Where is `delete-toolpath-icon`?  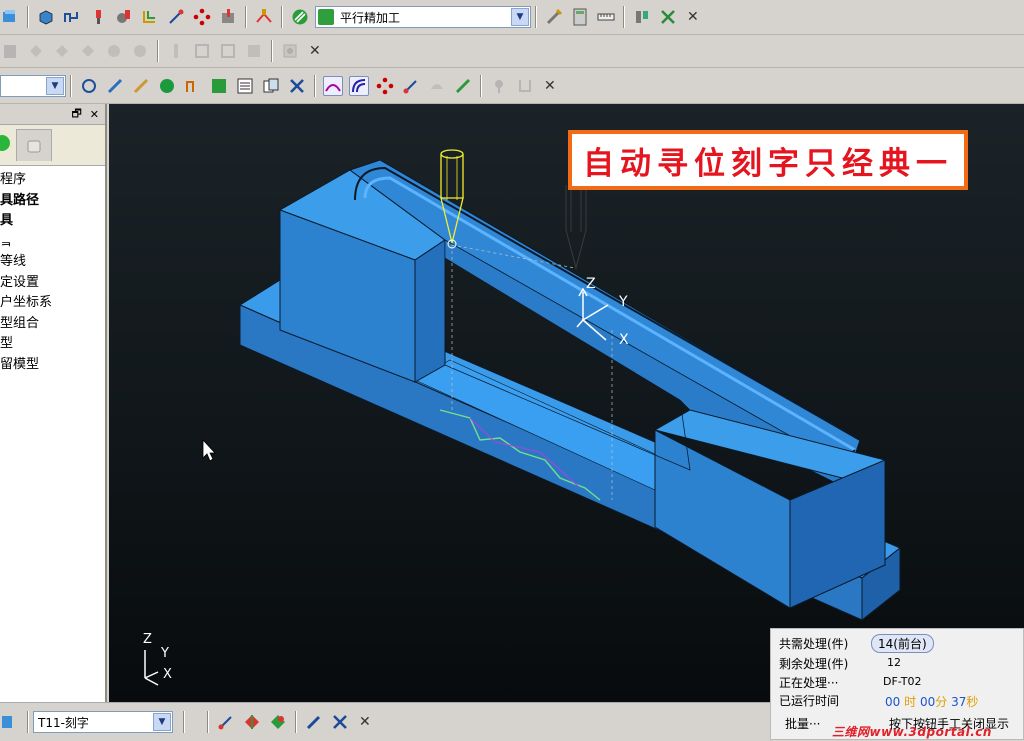 delete-toolpath-icon is located at coordinates (340, 722).